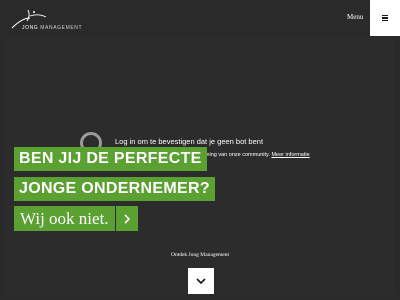 The image size is (400, 300). I want to click on chevron-right-icon, so click(127, 218).